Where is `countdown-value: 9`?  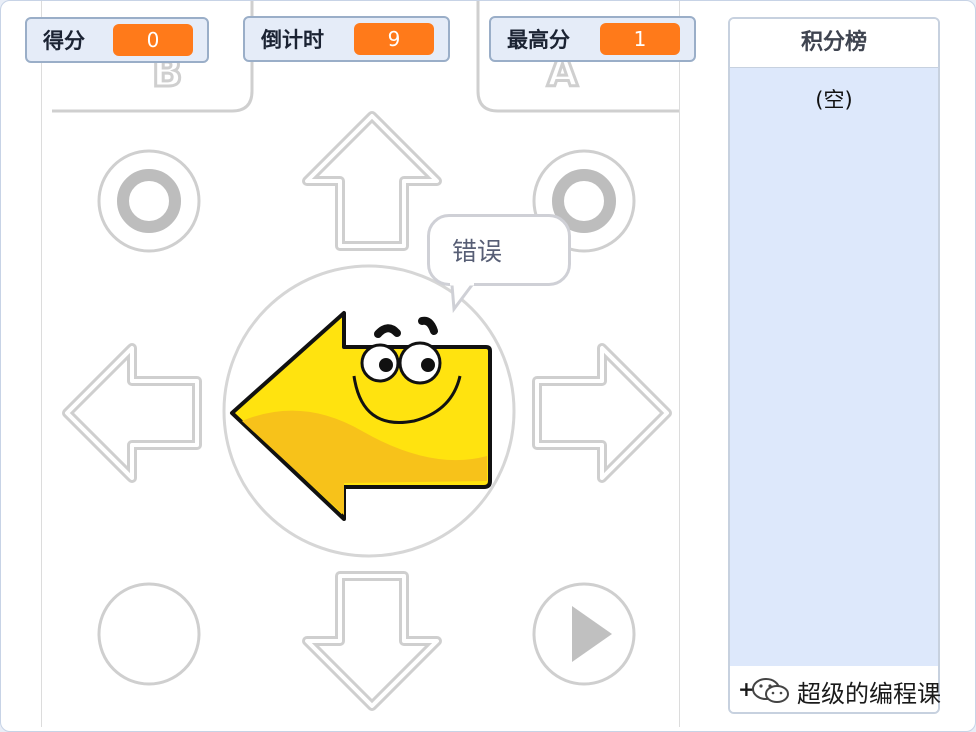
countdown-value: 9 is located at coordinates (394, 39).